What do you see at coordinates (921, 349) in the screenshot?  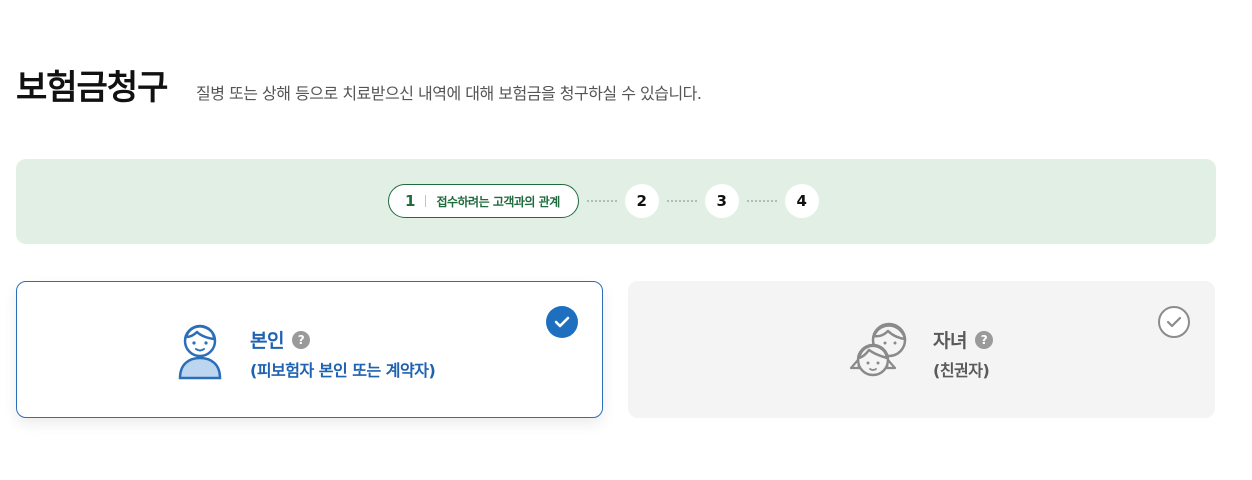 I see `option-child-card: 자녀 ? (친권자)` at bounding box center [921, 349].